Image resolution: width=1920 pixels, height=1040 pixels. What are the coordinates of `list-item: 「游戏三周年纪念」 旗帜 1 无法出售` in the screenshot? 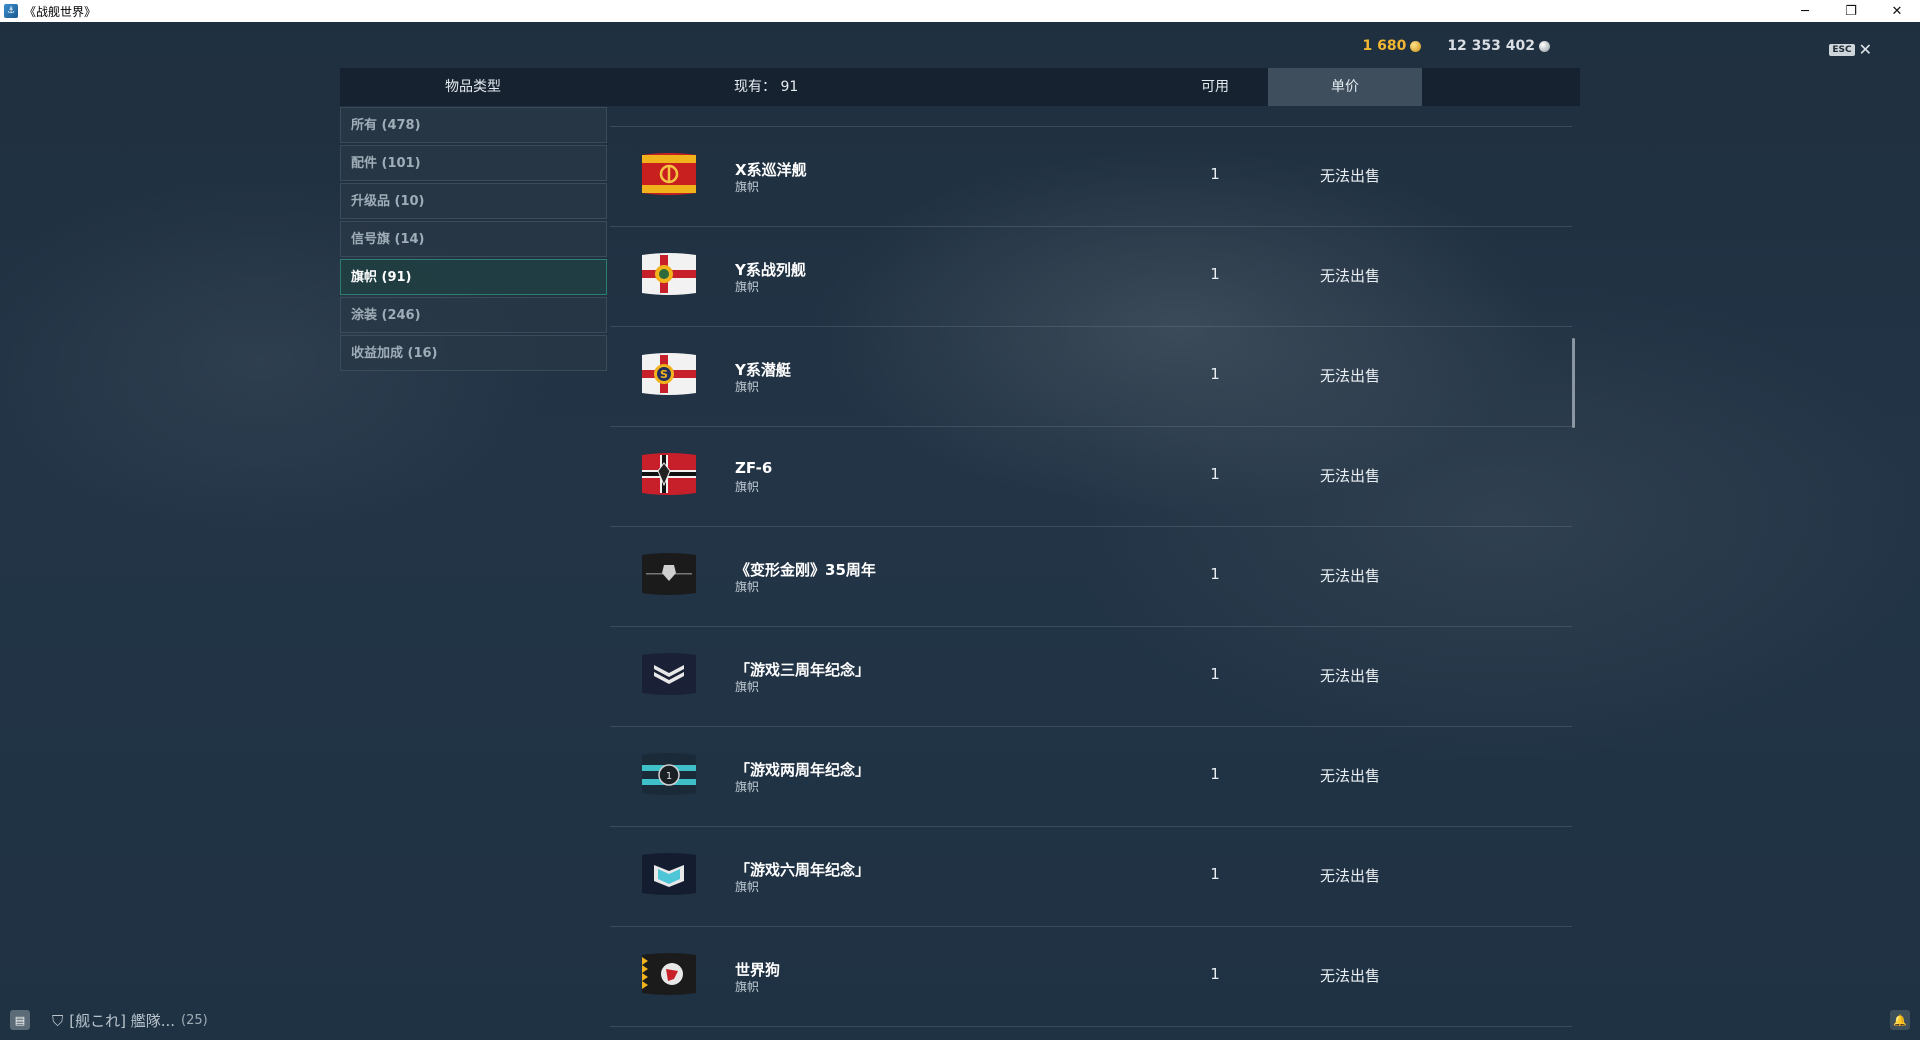 It's located at (1091, 677).